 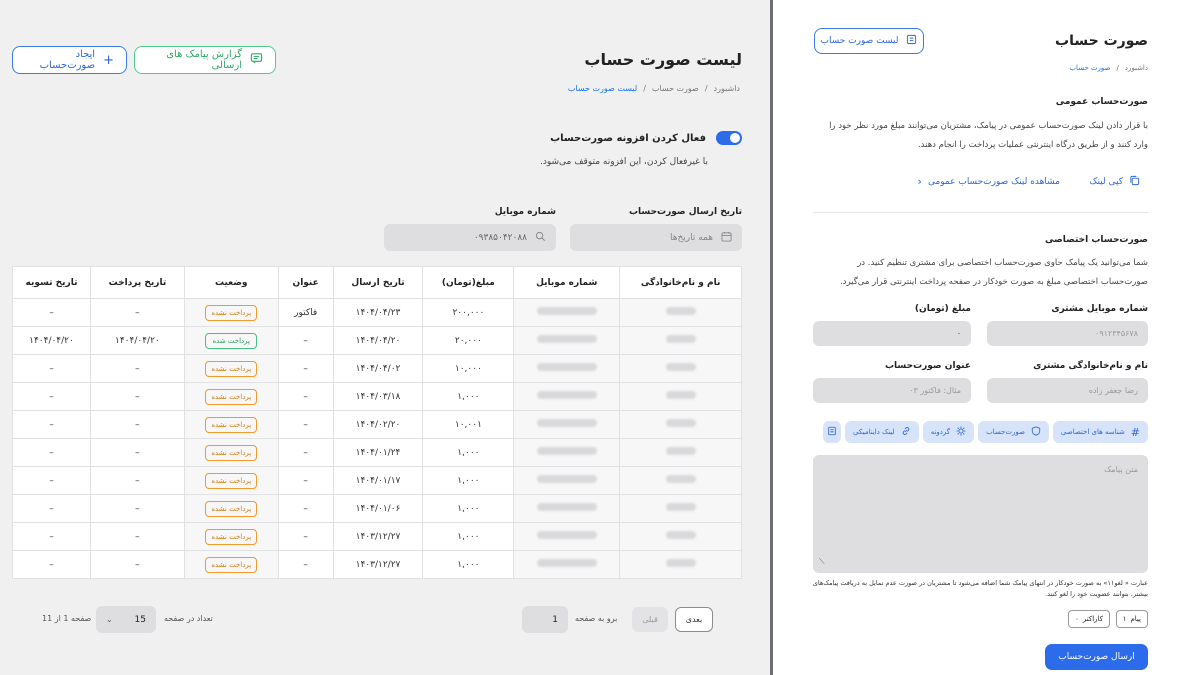 What do you see at coordinates (1090, 366) in the screenshot?
I see `customer-name-label: نام و نام‌خانوادگی مشتری` at bounding box center [1090, 366].